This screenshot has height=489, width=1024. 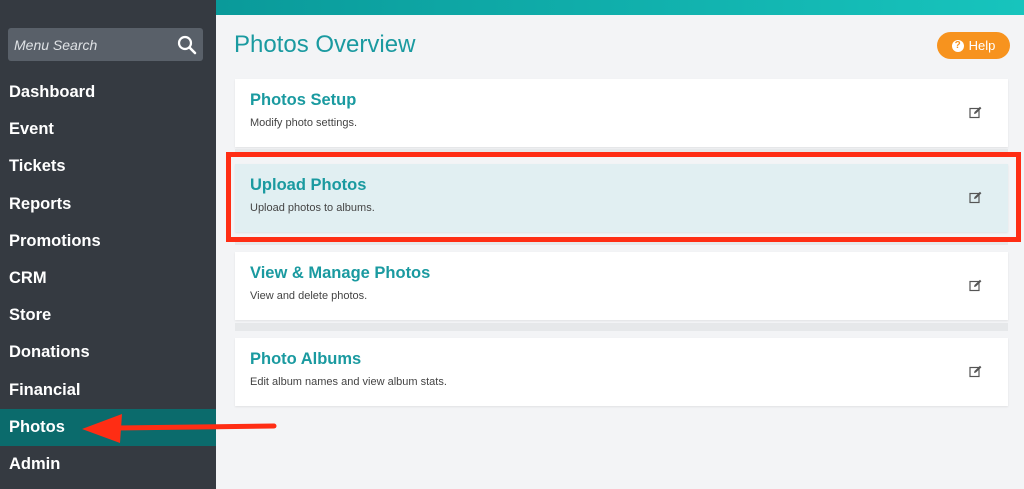 What do you see at coordinates (108, 390) in the screenshot?
I see `sidebar-item-financial: Financial` at bounding box center [108, 390].